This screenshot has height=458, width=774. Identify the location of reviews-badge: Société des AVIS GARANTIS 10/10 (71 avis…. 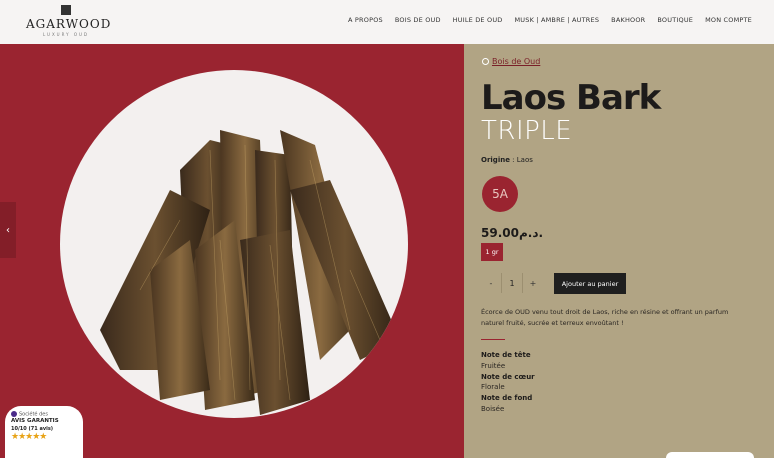
(44, 432).